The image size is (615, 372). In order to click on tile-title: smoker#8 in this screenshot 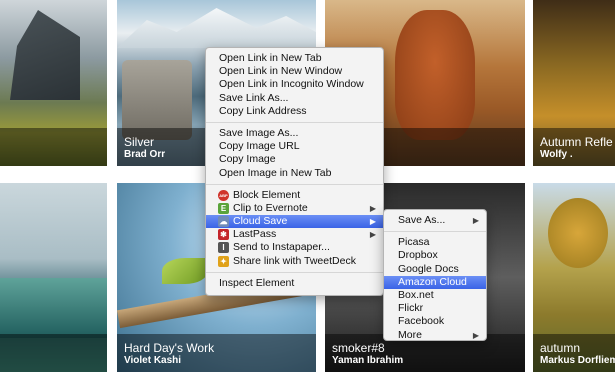, I will do `click(358, 348)`.